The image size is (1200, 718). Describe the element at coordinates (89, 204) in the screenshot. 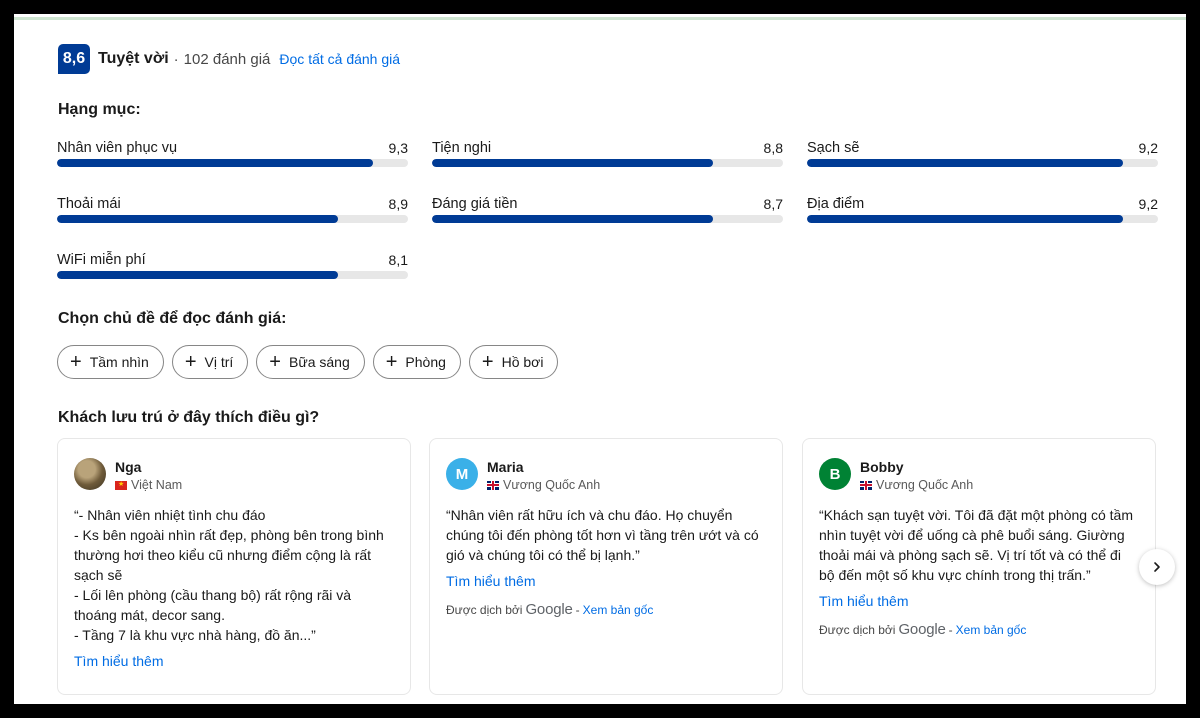

I see `category-label: Thoải mái` at that location.